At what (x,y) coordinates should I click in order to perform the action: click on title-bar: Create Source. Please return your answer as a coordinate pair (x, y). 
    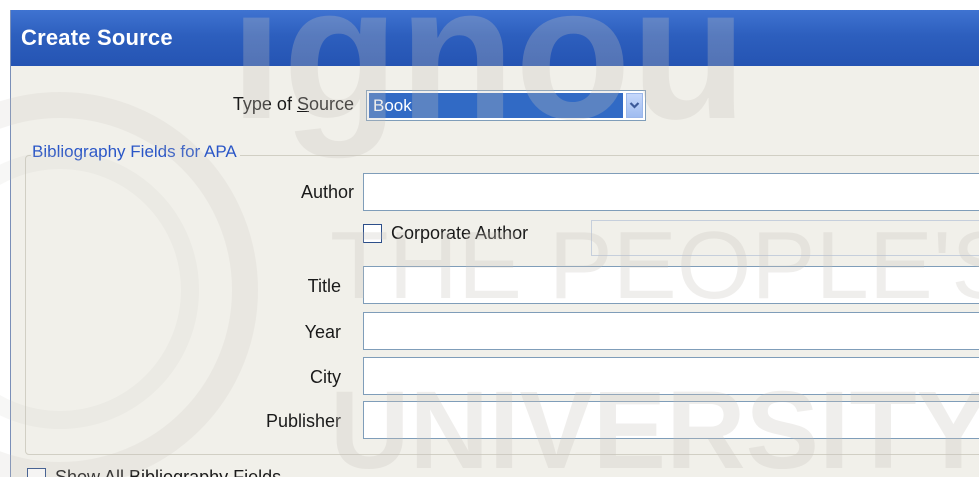
    Looking at the image, I should click on (495, 38).